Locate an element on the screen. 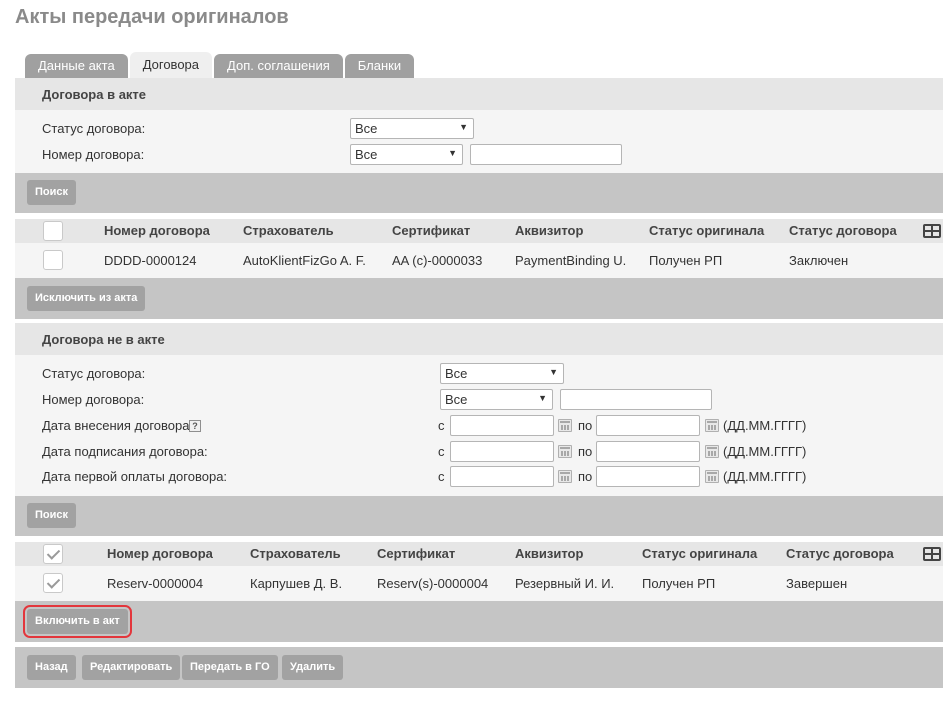 This screenshot has height=703, width=948. include-in-act-button: Включить в акт is located at coordinates (77, 621).